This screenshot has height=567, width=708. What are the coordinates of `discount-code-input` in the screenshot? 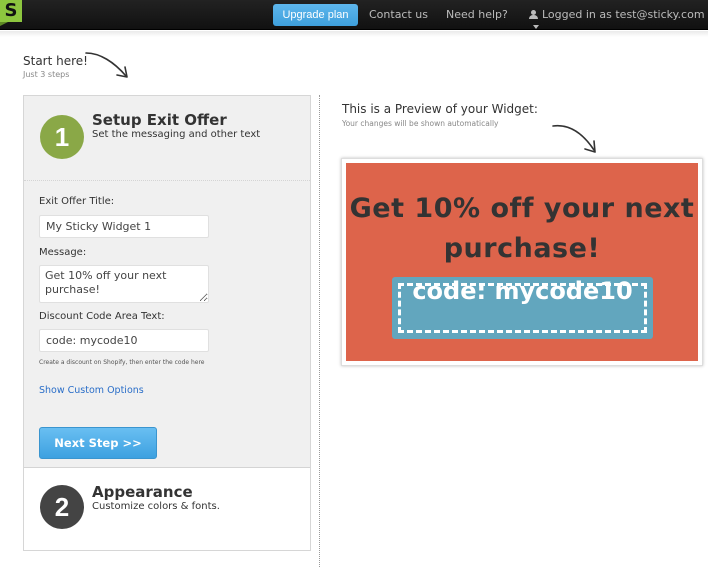 It's located at (124, 340).